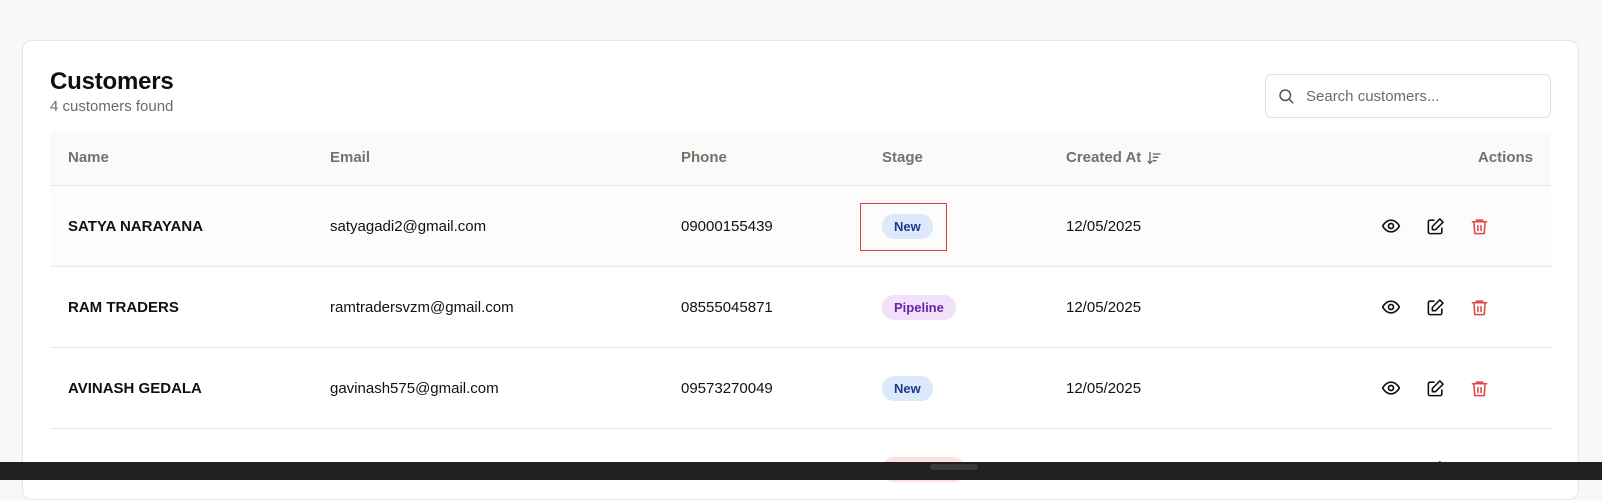  I want to click on search-input, so click(1426, 96).